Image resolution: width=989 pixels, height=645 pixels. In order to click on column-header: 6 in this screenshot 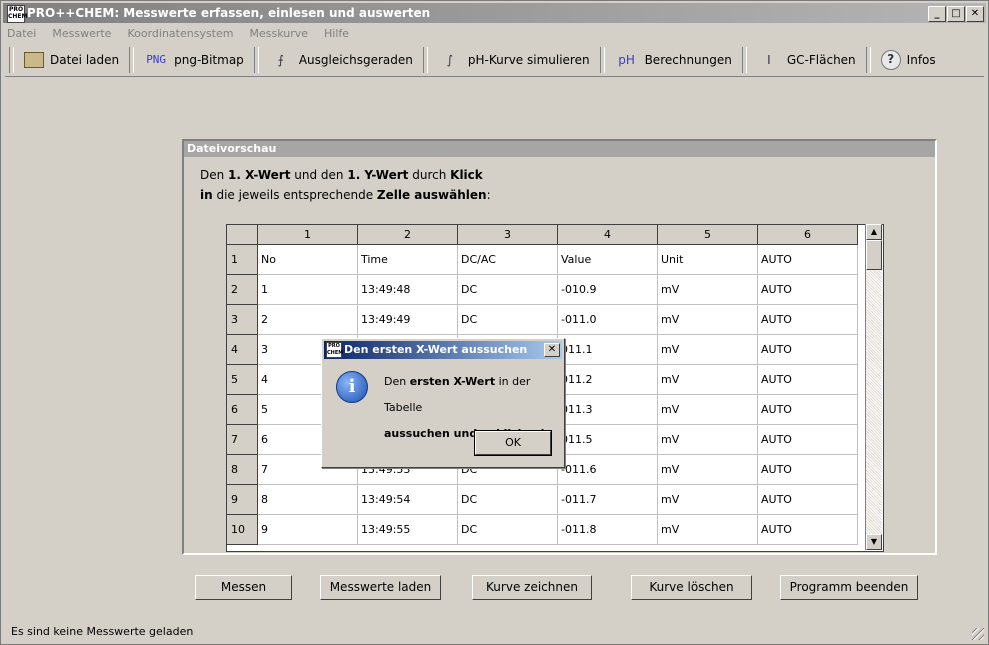, I will do `click(807, 235)`.